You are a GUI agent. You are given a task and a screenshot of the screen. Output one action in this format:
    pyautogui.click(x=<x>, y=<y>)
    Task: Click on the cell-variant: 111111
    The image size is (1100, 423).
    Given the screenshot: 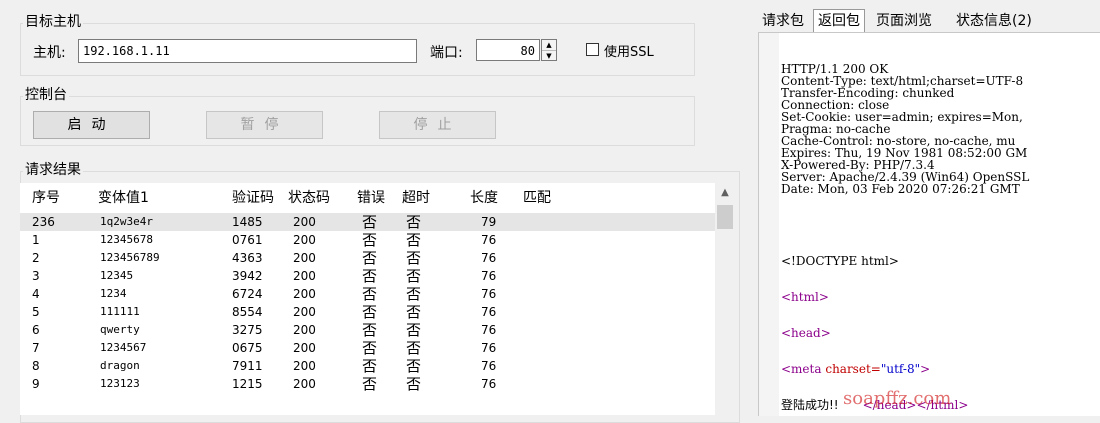 What is the action you would take?
    pyautogui.click(x=120, y=311)
    